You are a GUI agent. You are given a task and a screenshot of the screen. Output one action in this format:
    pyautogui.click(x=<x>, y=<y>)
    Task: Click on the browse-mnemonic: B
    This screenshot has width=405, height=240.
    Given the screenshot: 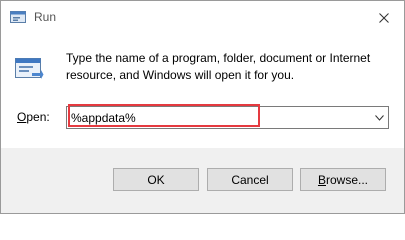 What is the action you would take?
    pyautogui.click(x=321, y=179)
    